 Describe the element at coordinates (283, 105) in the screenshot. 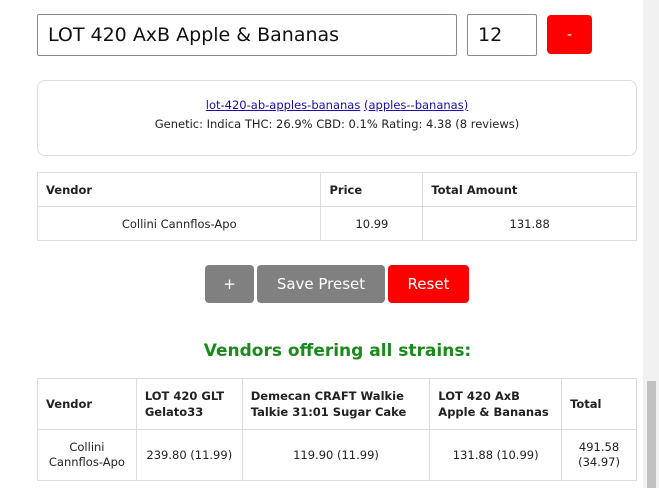

I see `strain-slug-link: lot-420-ab-apples-bananas` at that location.